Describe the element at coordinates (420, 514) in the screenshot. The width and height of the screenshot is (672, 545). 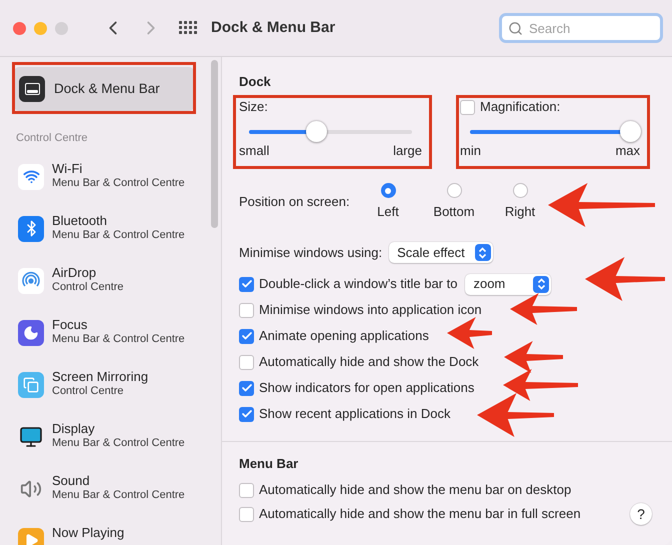
I see `checkbox-label: Automatically hide and show the menu bar in full screen` at that location.